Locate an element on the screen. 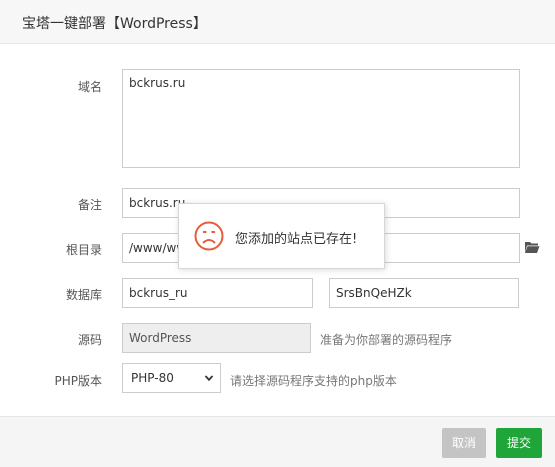 The height and width of the screenshot is (467, 555). folder-open-icon is located at coordinates (532, 247).